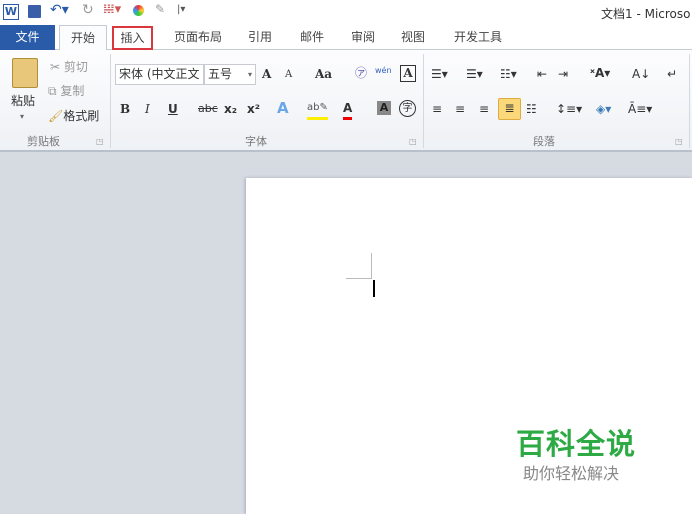  I want to click on highlight-button: ab✎, so click(317, 109).